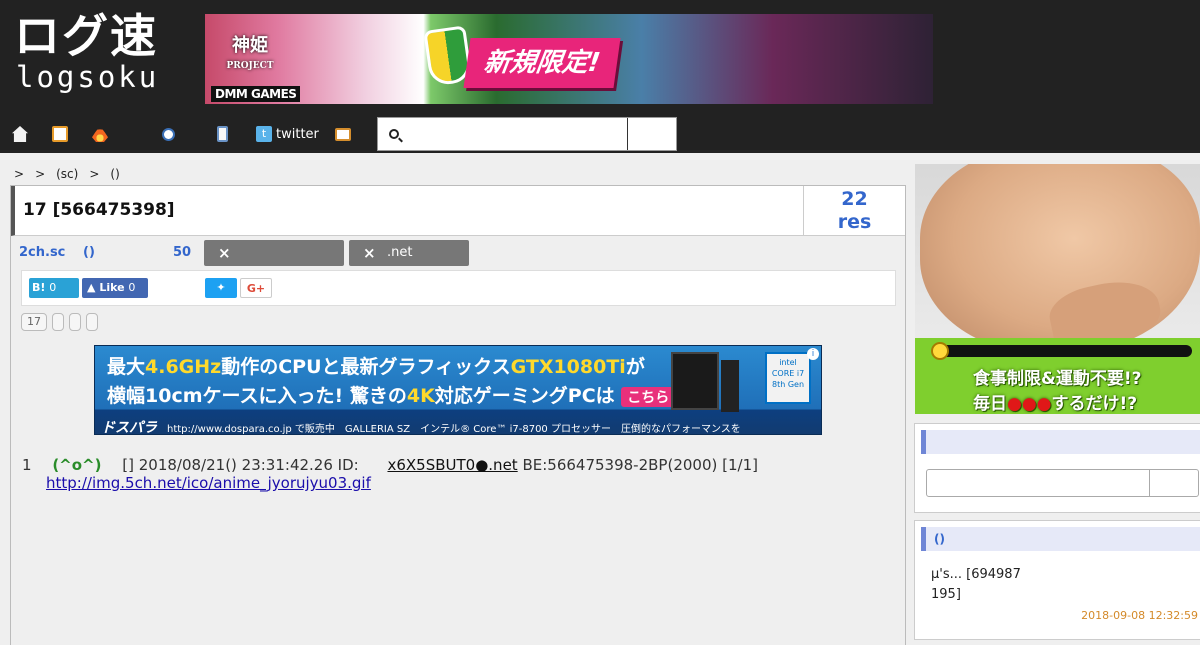  I want to click on breadcrumb-board: (sc), so click(67, 174).